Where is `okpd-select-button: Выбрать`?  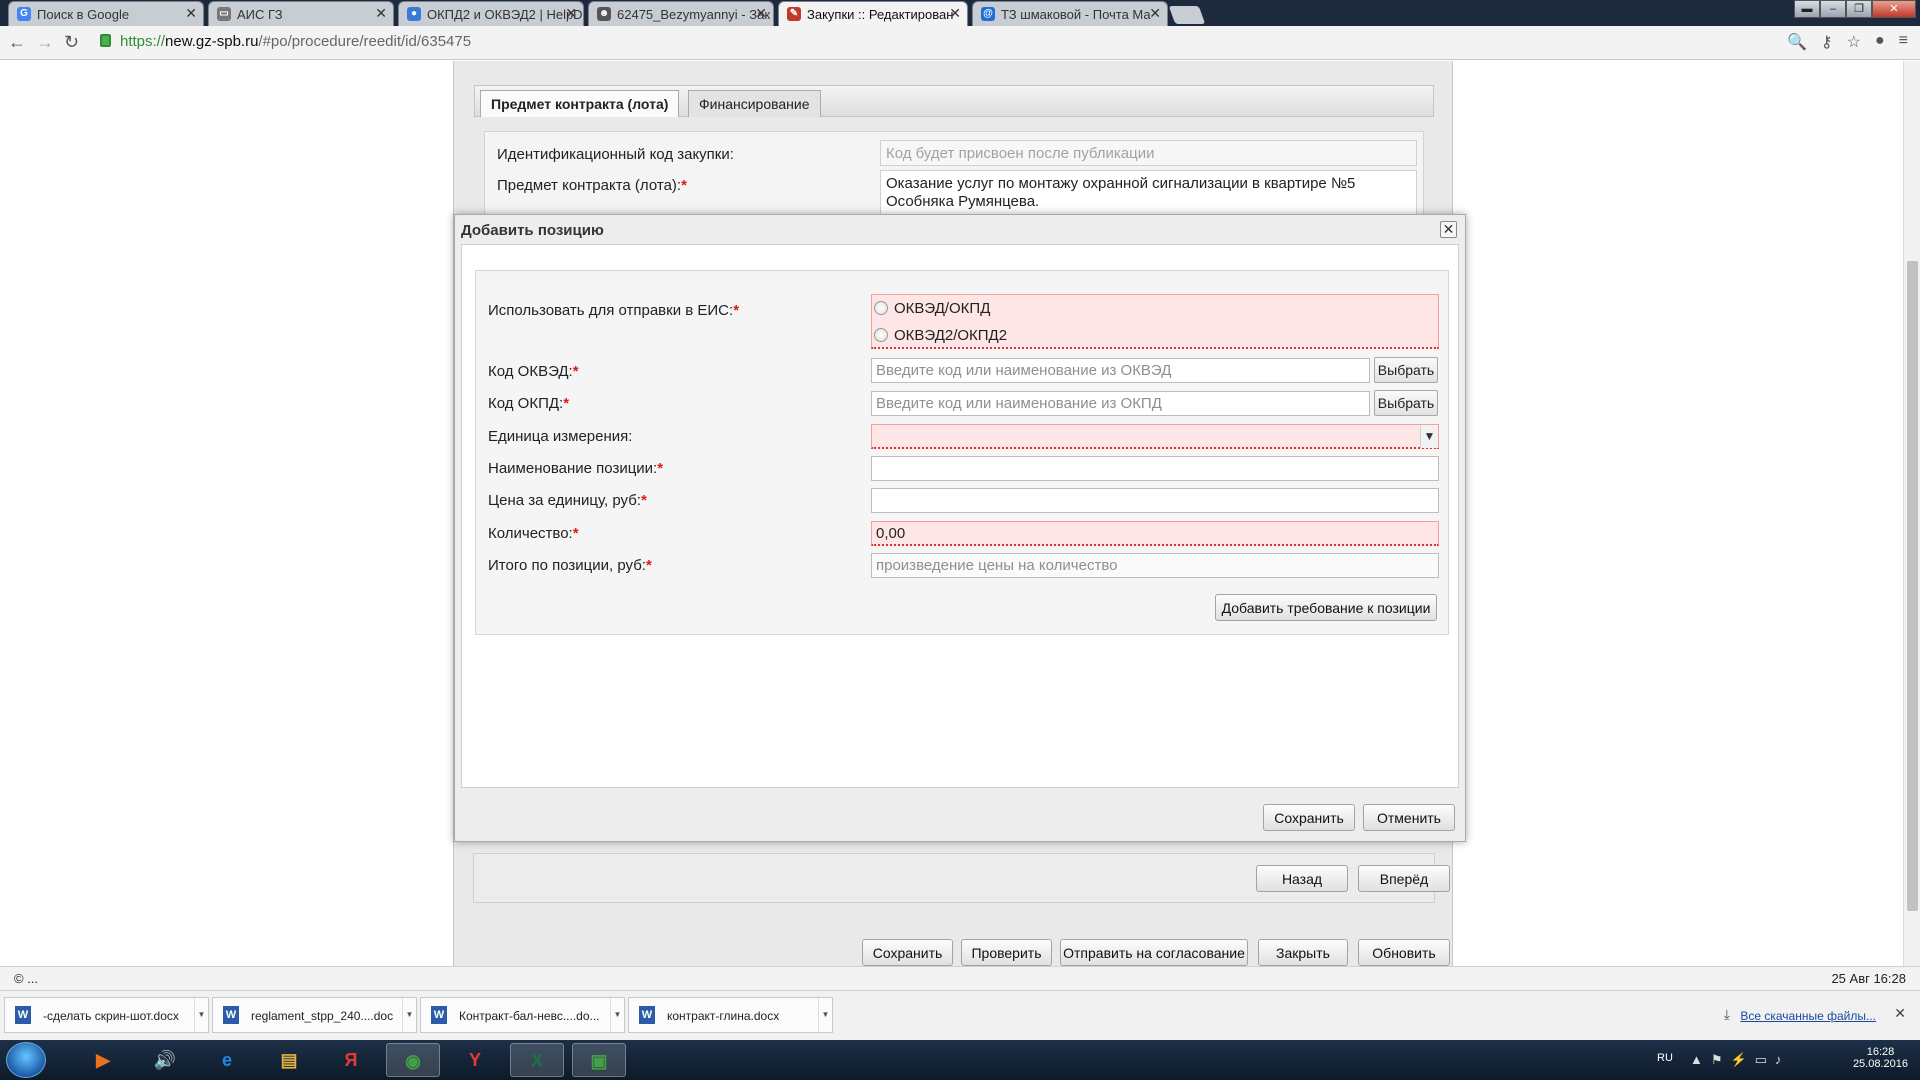 okpd-select-button: Выбрать is located at coordinates (1406, 403).